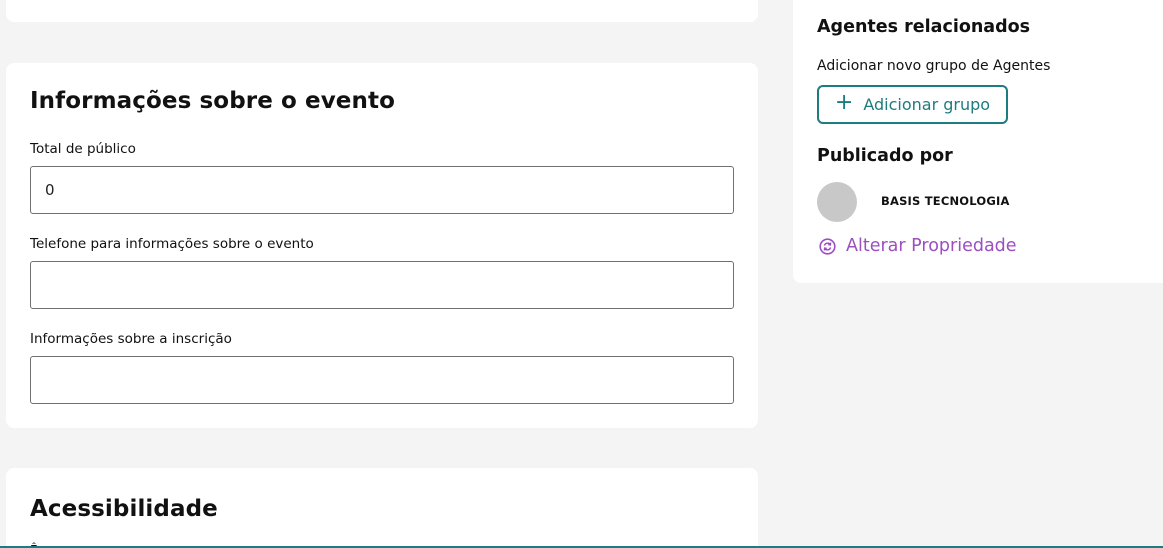 Image resolution: width=1163 pixels, height=548 pixels. Describe the element at coordinates (827, 246) in the screenshot. I see `refresh-circle-icon` at that location.